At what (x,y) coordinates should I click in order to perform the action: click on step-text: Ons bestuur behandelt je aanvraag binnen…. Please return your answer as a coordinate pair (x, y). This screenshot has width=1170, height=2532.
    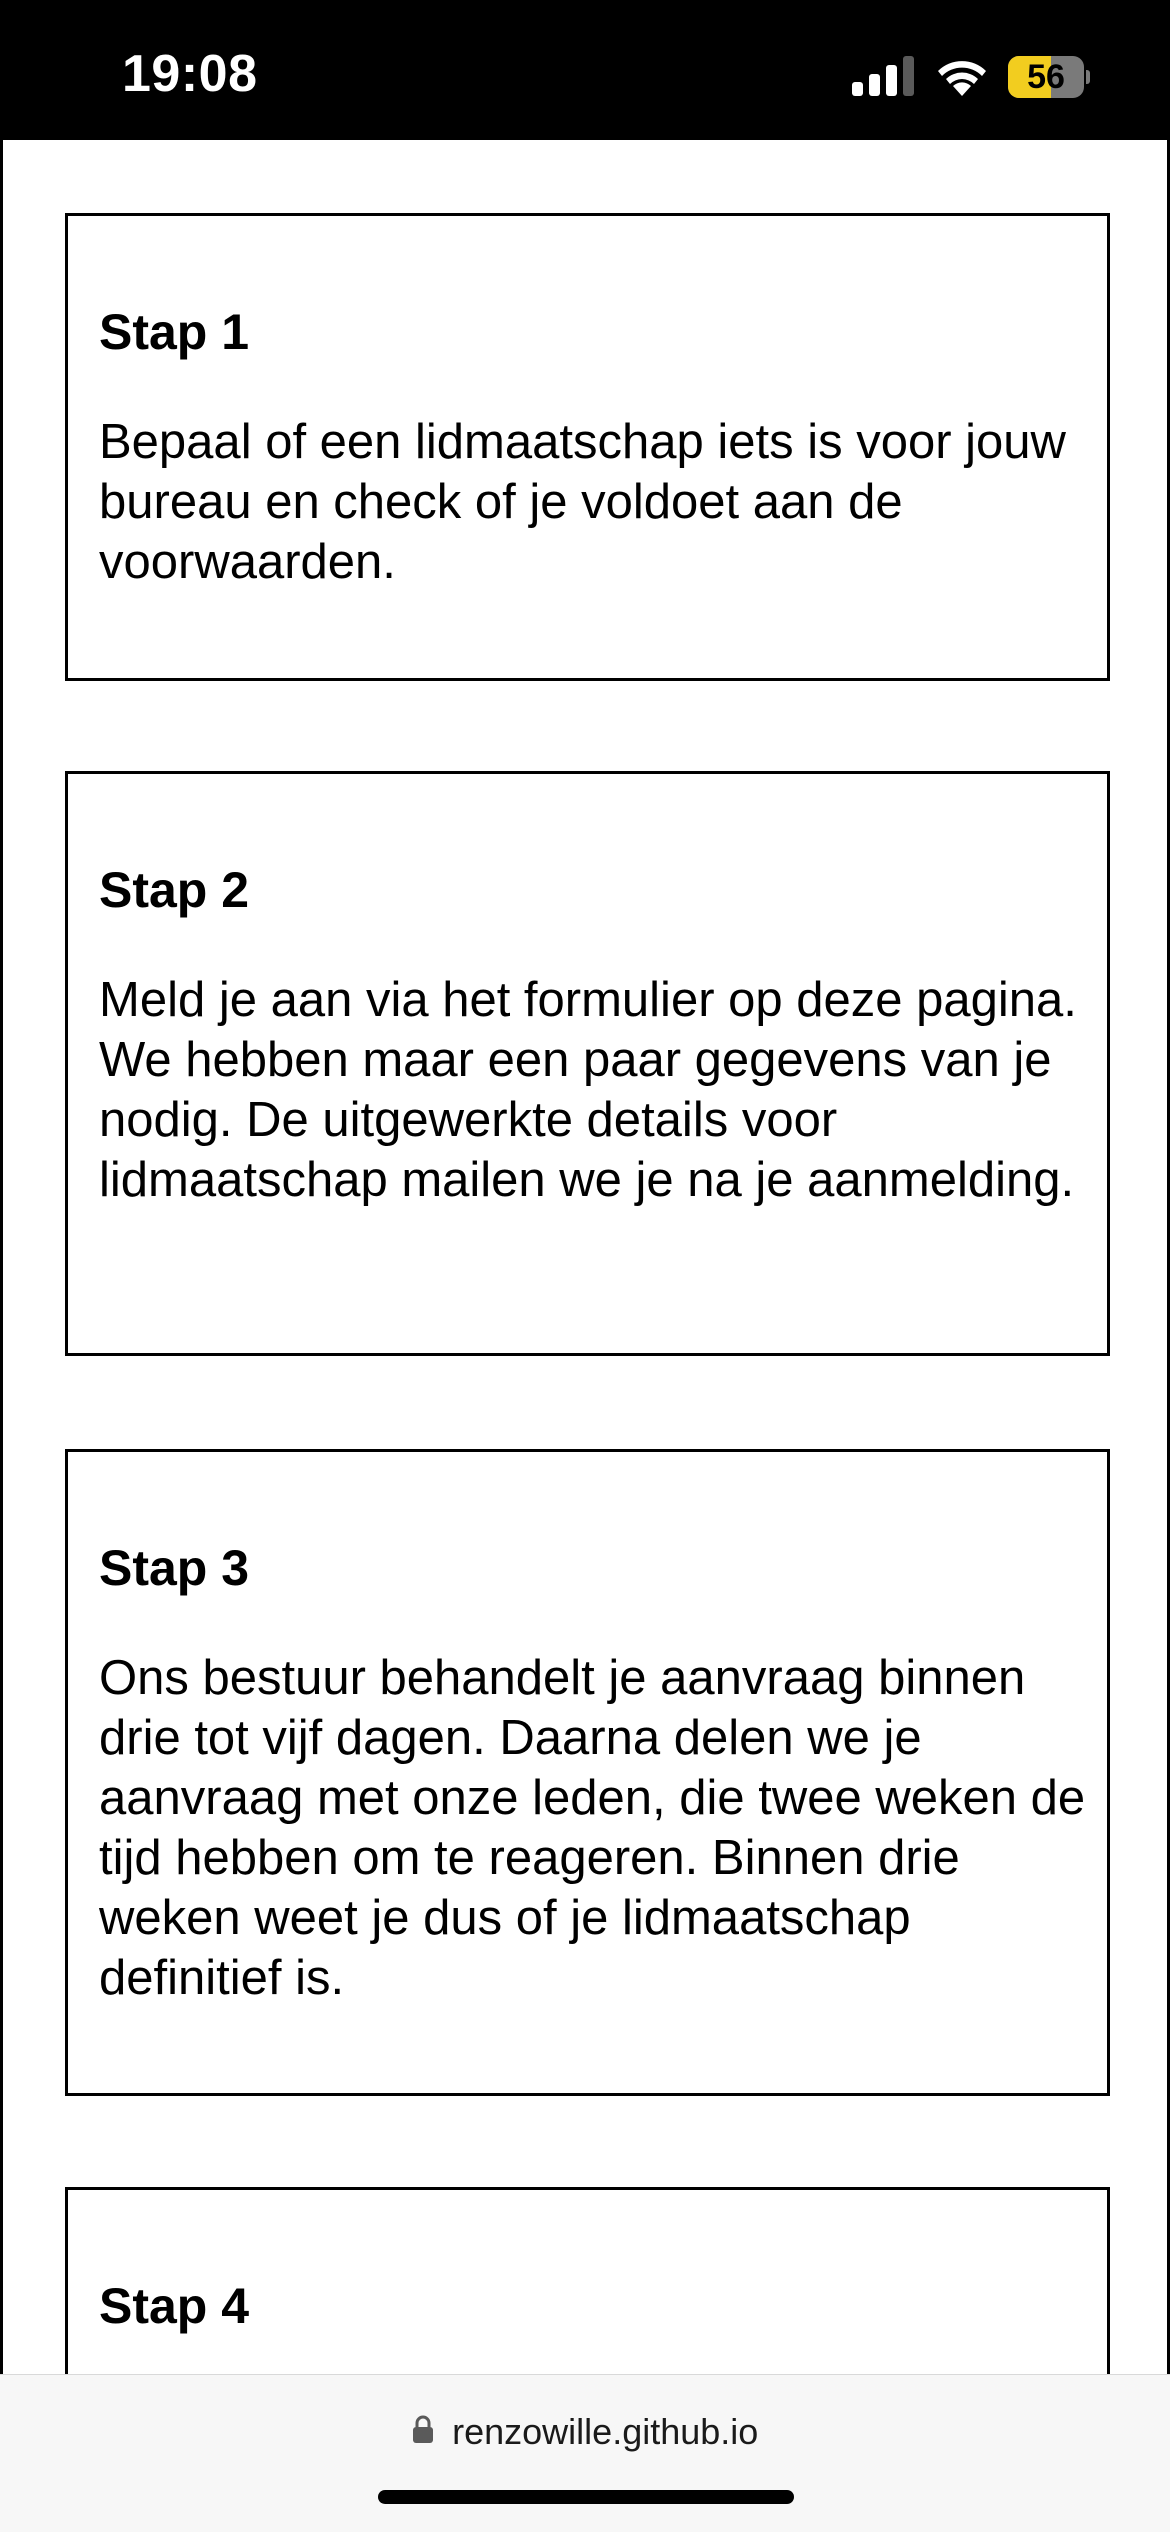
    Looking at the image, I should click on (592, 1828).